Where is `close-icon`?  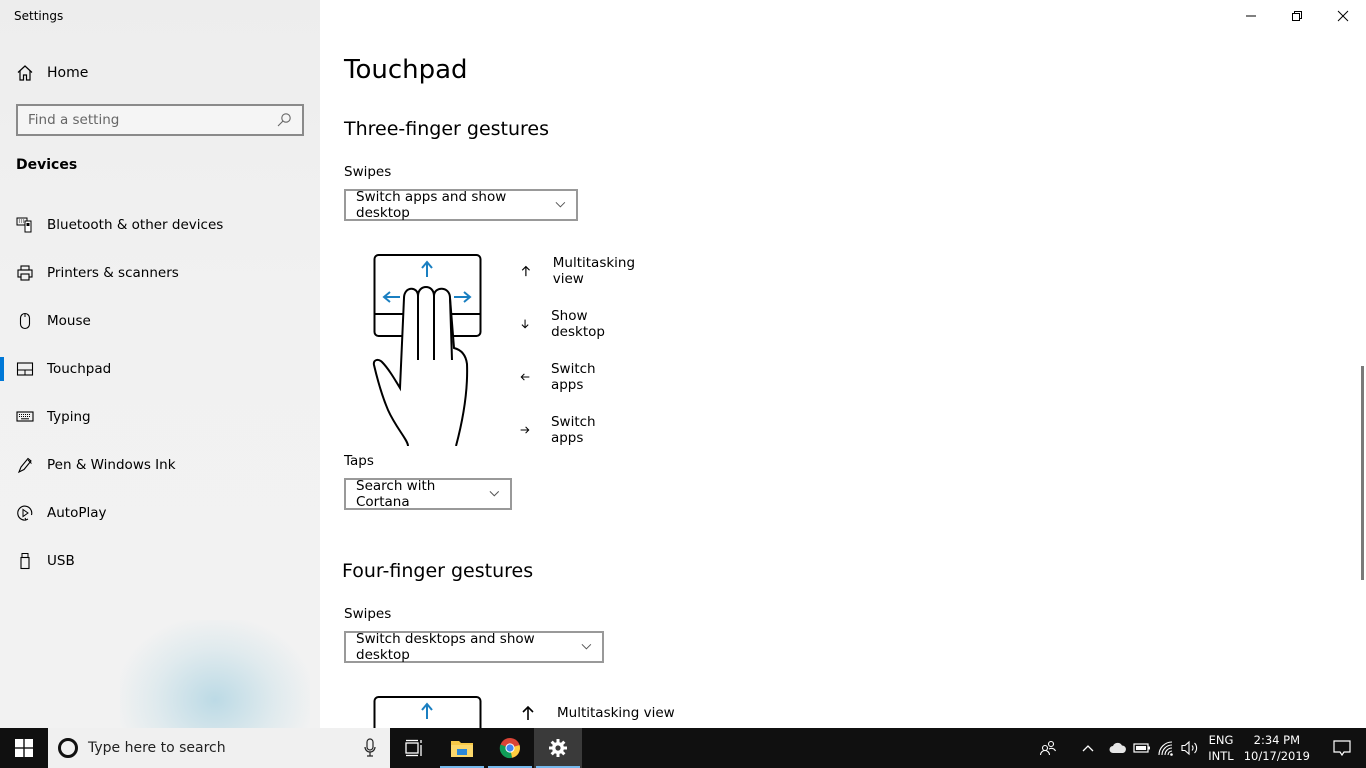
close-icon is located at coordinates (1343, 16).